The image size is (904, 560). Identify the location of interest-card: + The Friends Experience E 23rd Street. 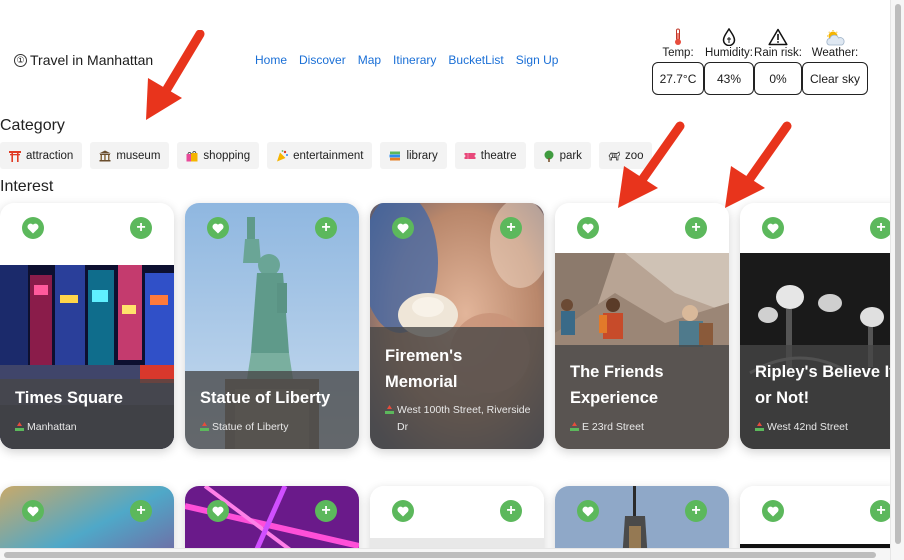
(642, 326).